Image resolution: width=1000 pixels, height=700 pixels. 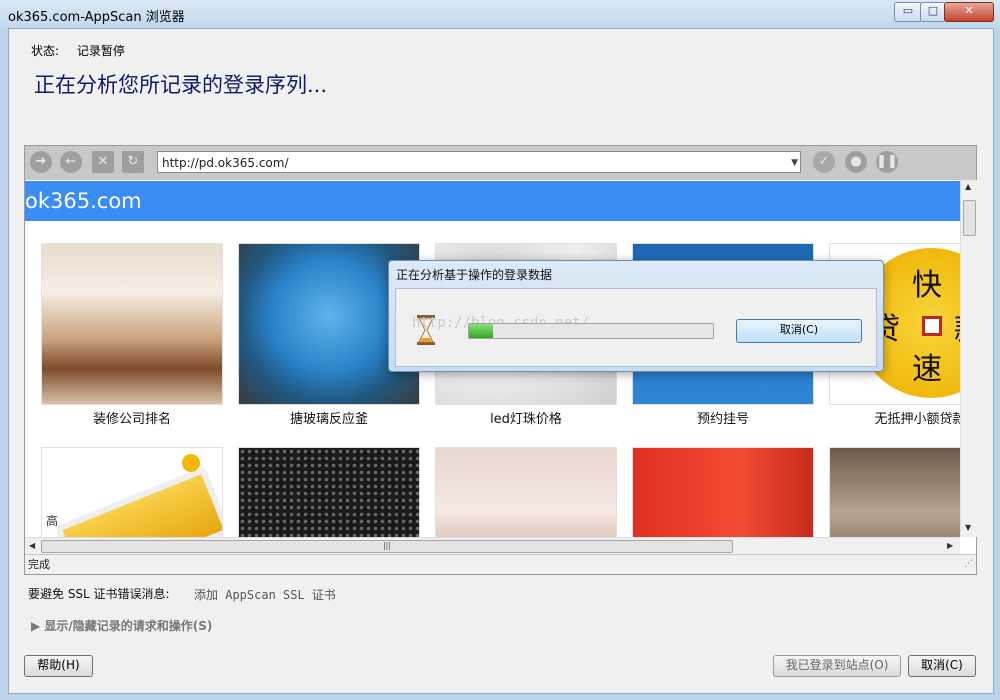 I want to click on add-ssl-cert-link: 添加 AppScan SSL 证书, so click(x=265, y=594).